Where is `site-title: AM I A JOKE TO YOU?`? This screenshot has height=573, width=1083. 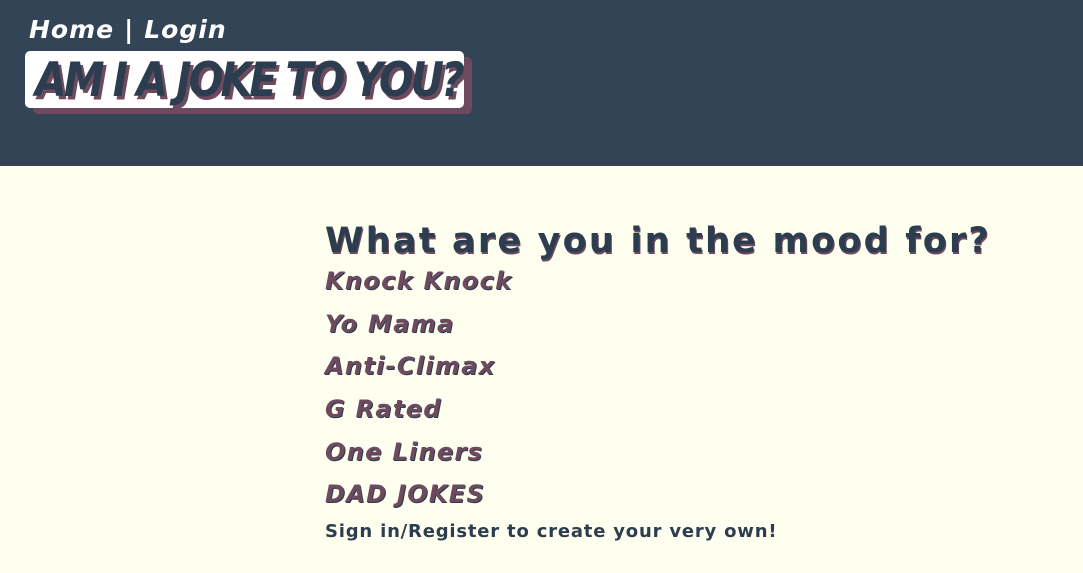
site-title: AM I A JOKE TO YOU? is located at coordinates (250, 79).